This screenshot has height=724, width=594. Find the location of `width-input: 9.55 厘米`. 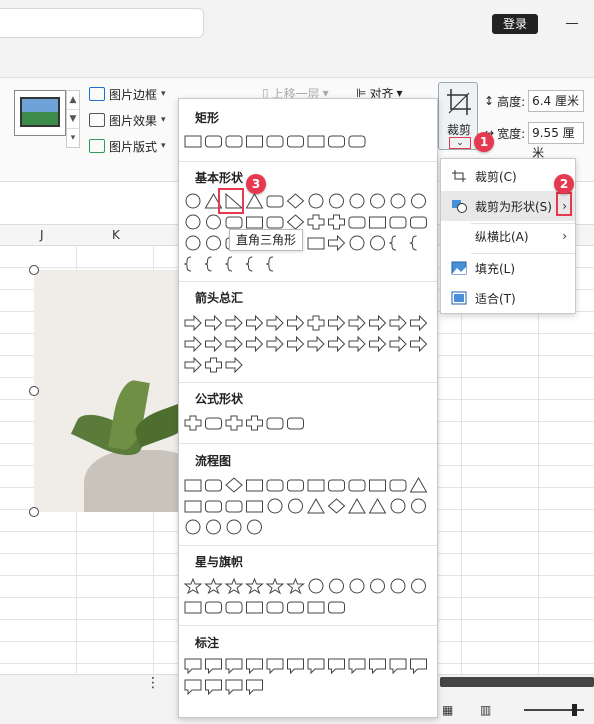

width-input: 9.55 厘米 is located at coordinates (556, 141).